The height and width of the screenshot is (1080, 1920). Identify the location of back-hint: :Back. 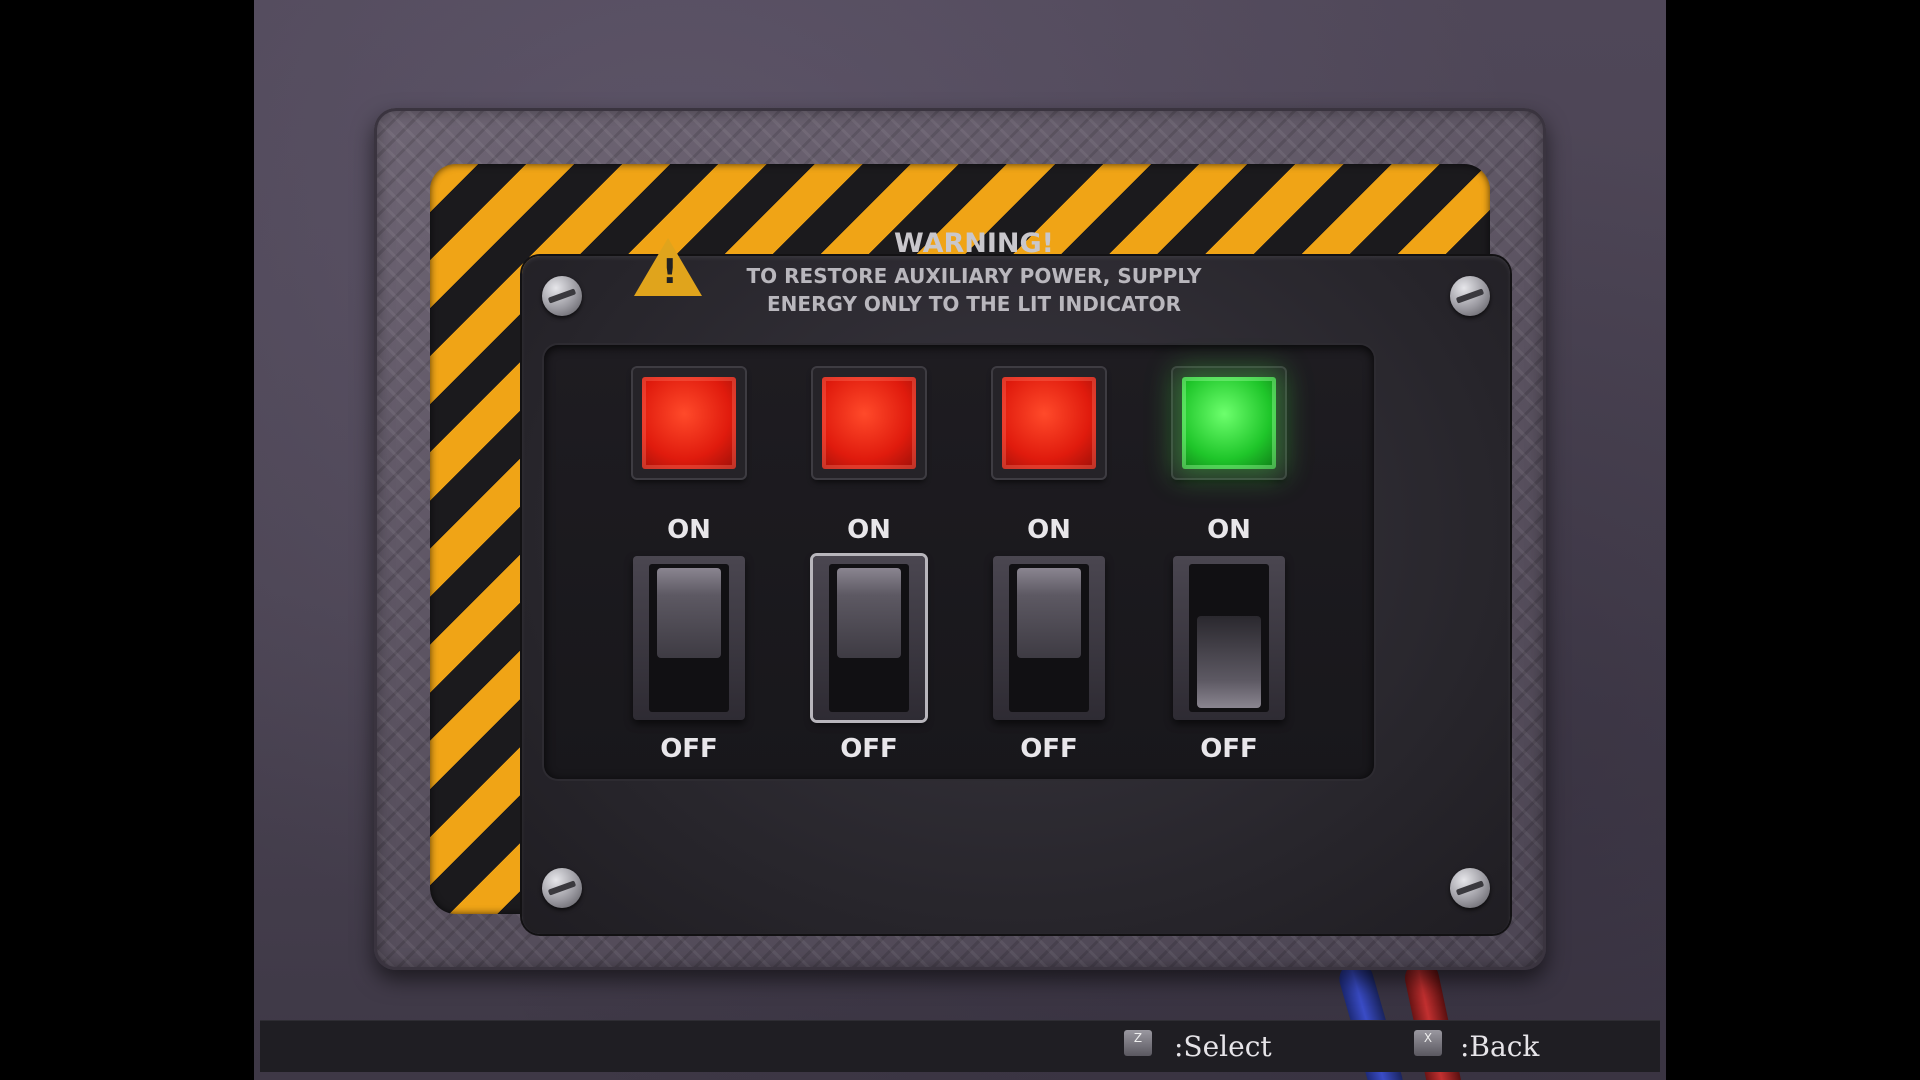
(1500, 1046).